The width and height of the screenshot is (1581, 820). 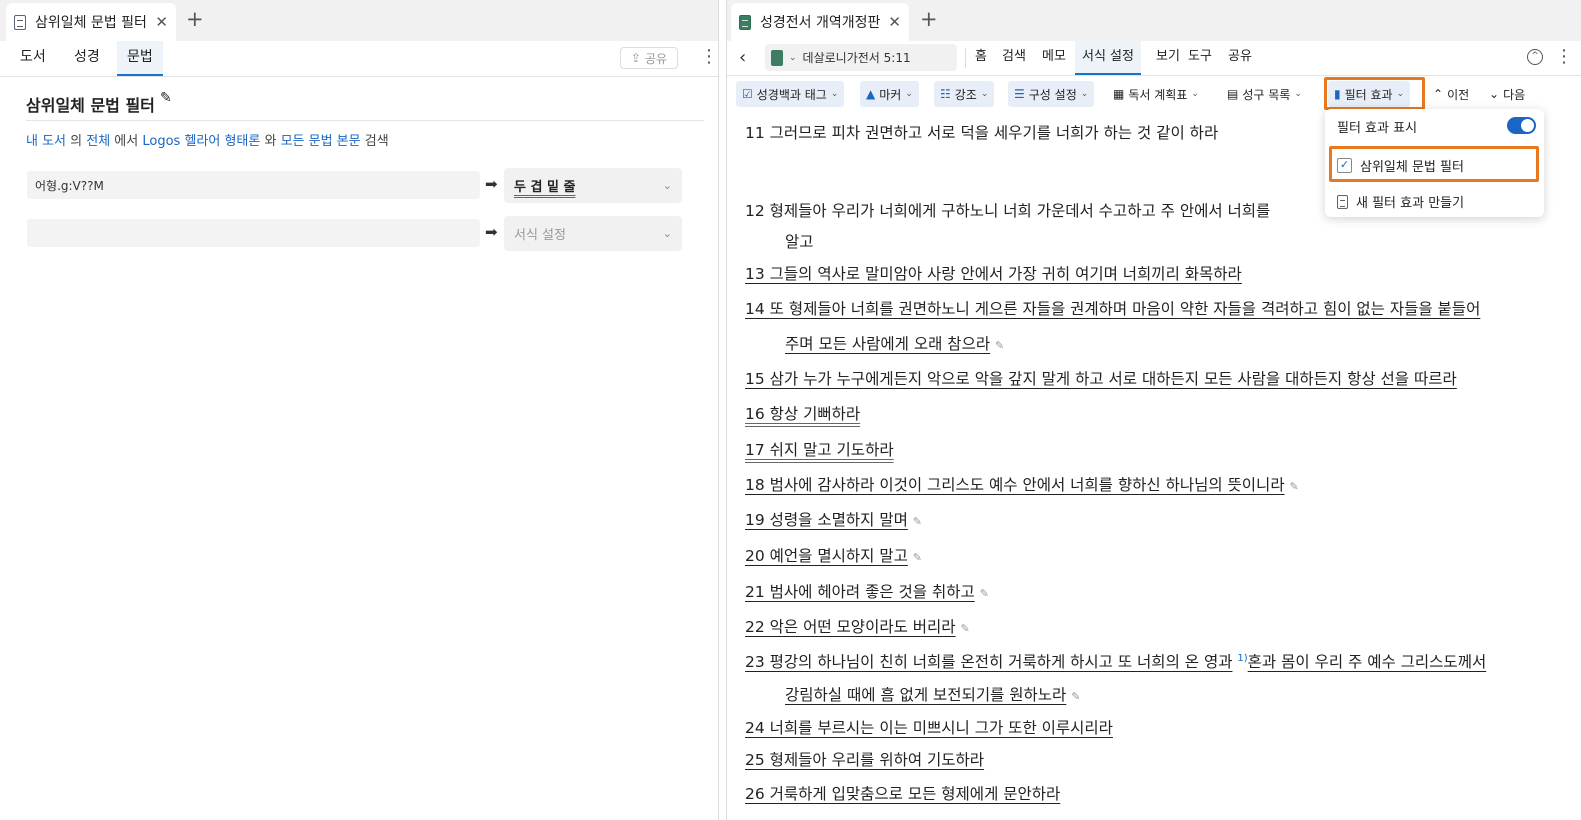 What do you see at coordinates (799, 241) in the screenshot?
I see `verse-12-cont: 알고` at bounding box center [799, 241].